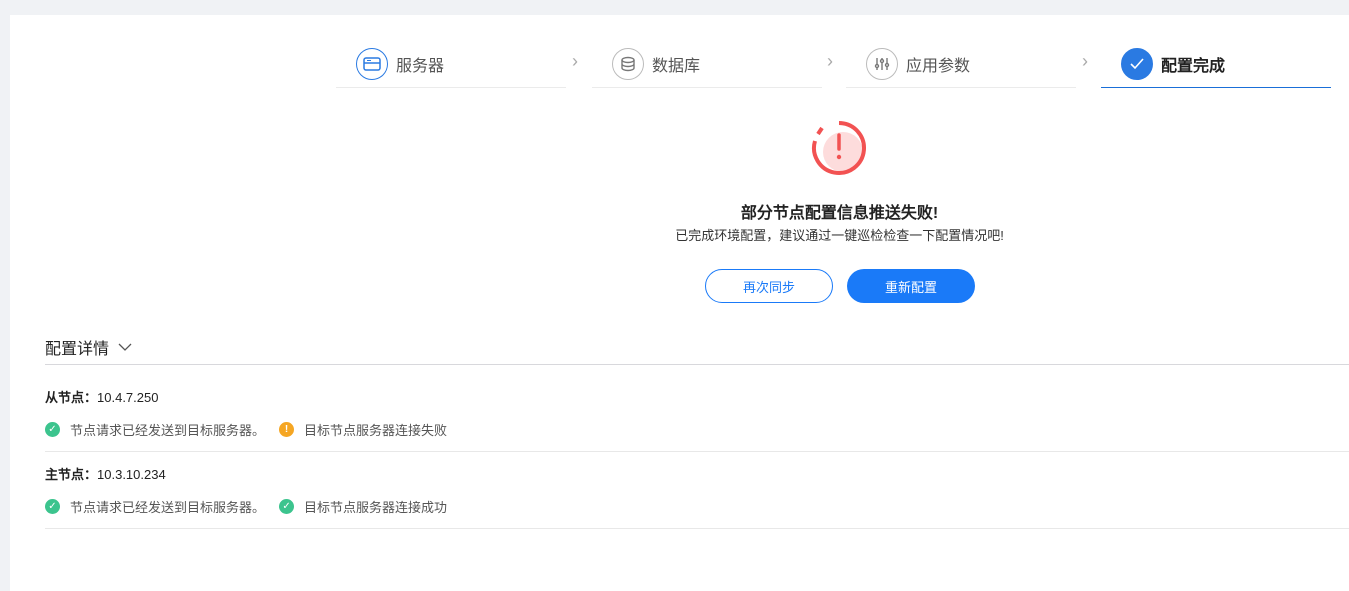 Image resolution: width=1349 pixels, height=591 pixels. I want to click on details-title: 配置详情, so click(77, 349).